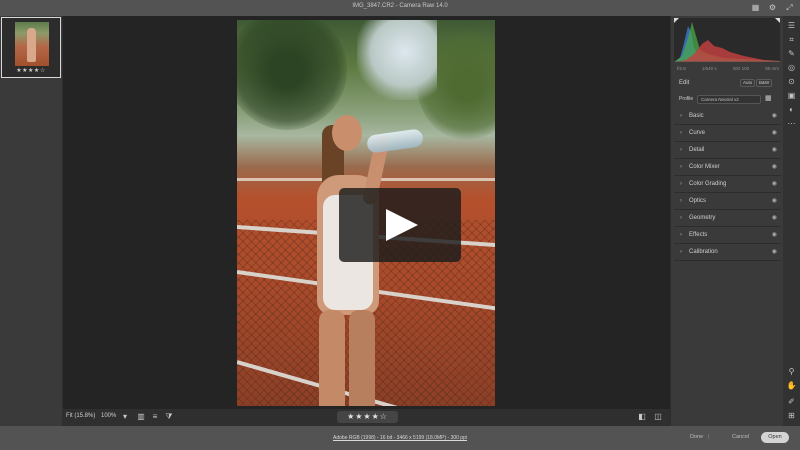 The image size is (800, 450). I want to click on section-curve: › Curve ◉, so click(727, 133).